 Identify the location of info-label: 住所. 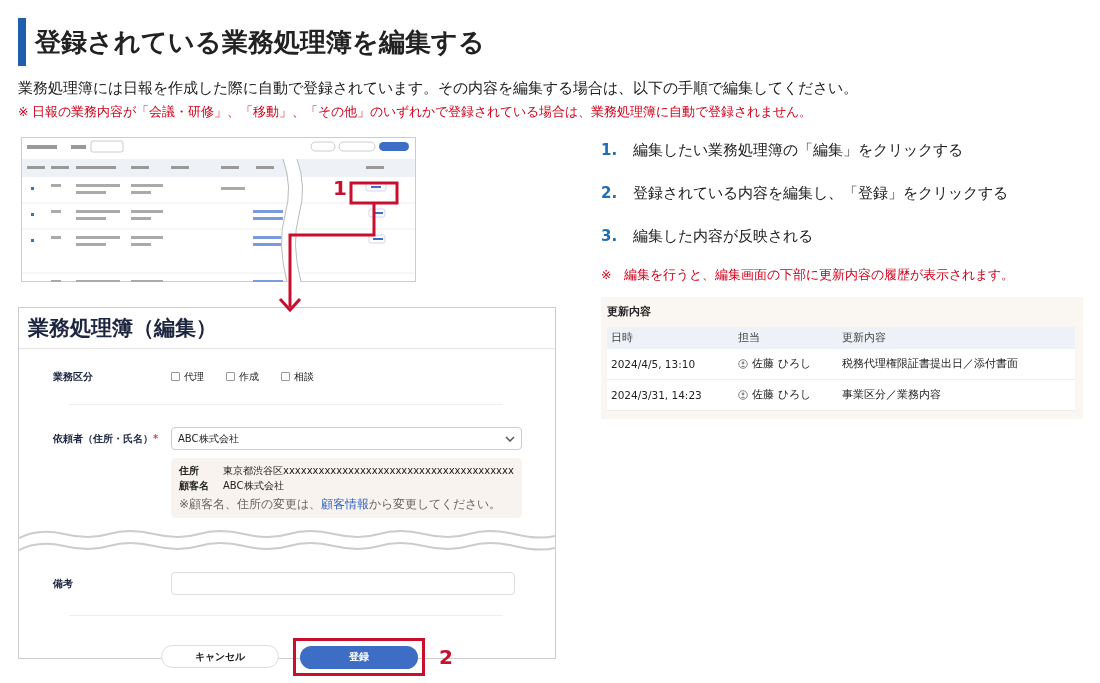
(189, 471).